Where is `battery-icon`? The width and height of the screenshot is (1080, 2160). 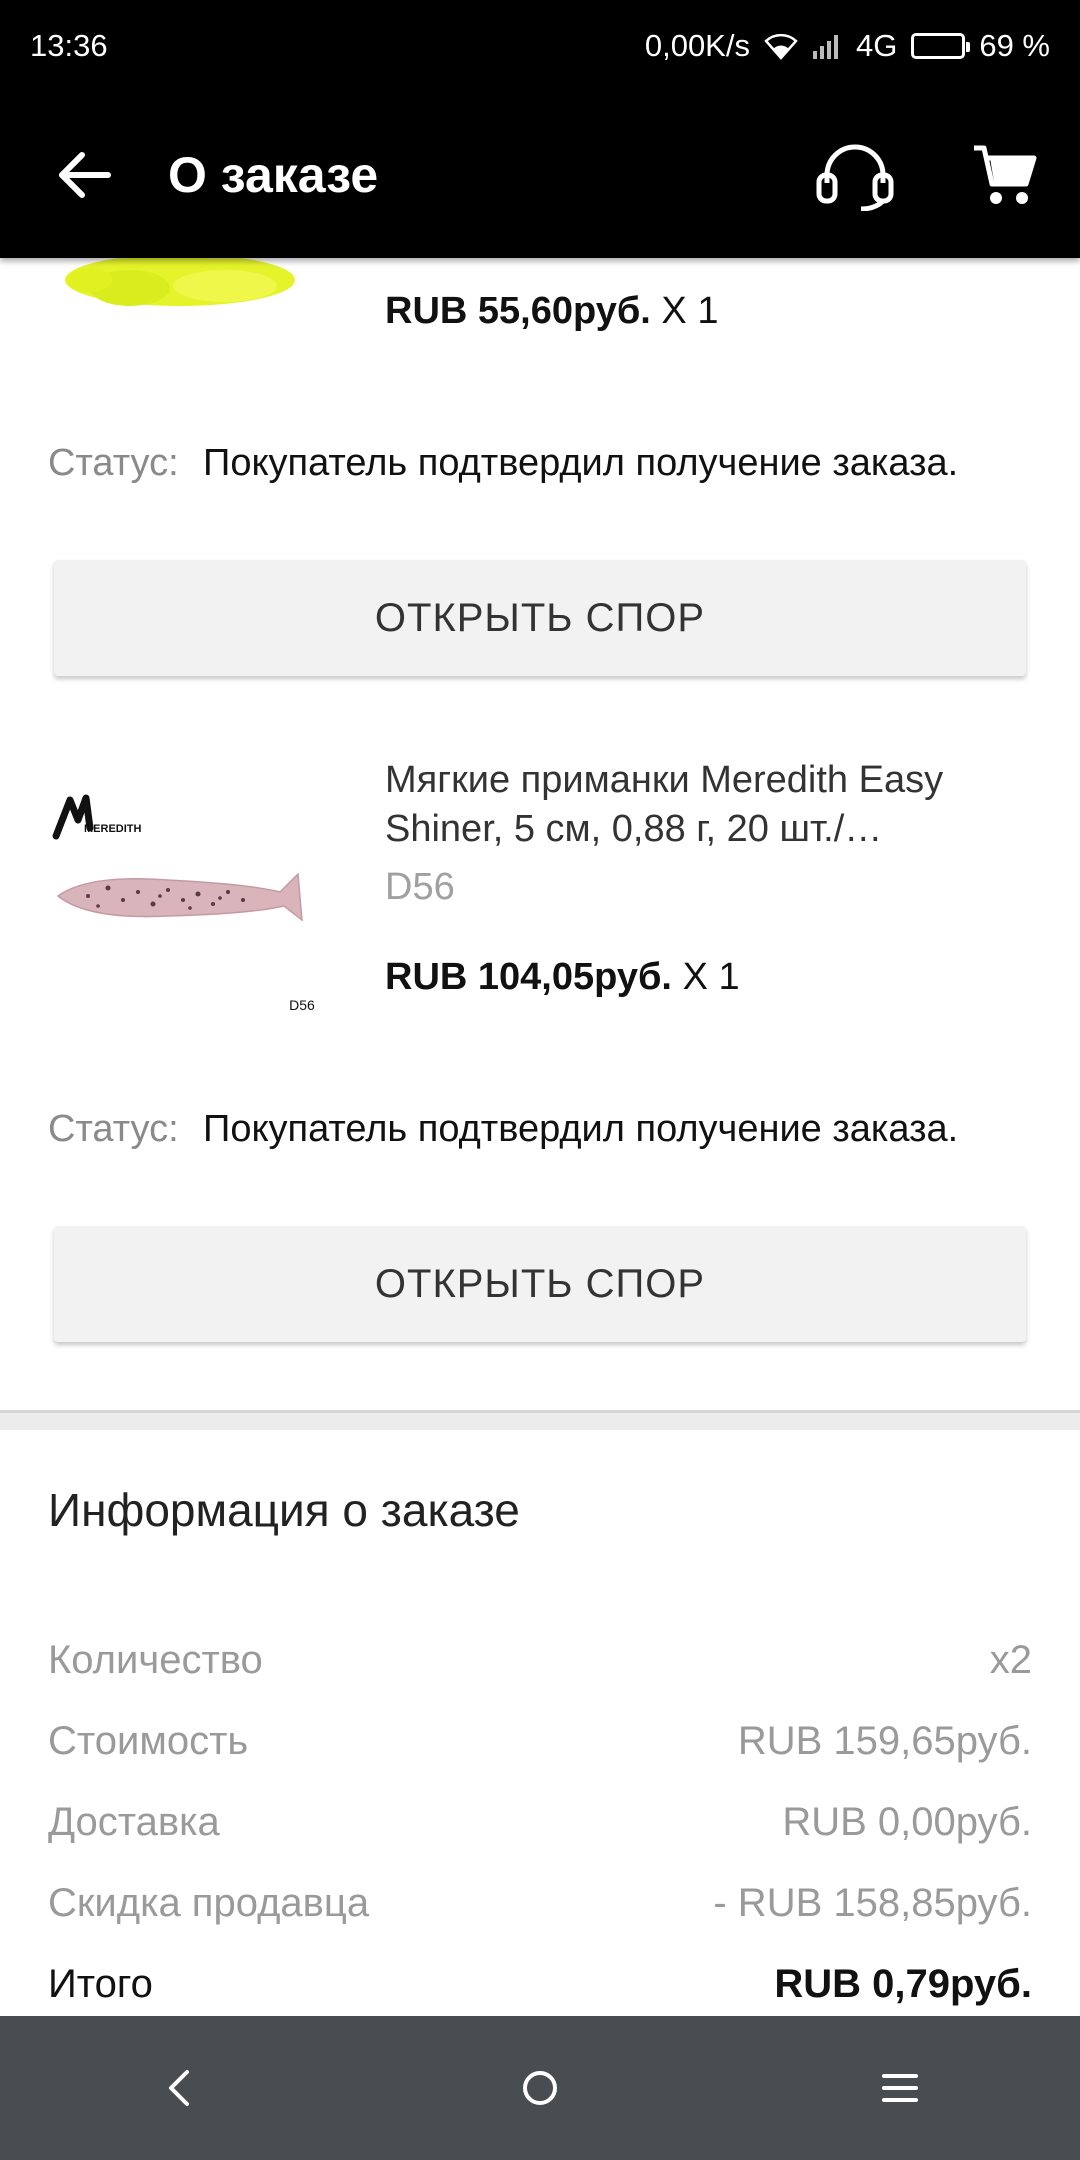
battery-icon is located at coordinates (941, 46).